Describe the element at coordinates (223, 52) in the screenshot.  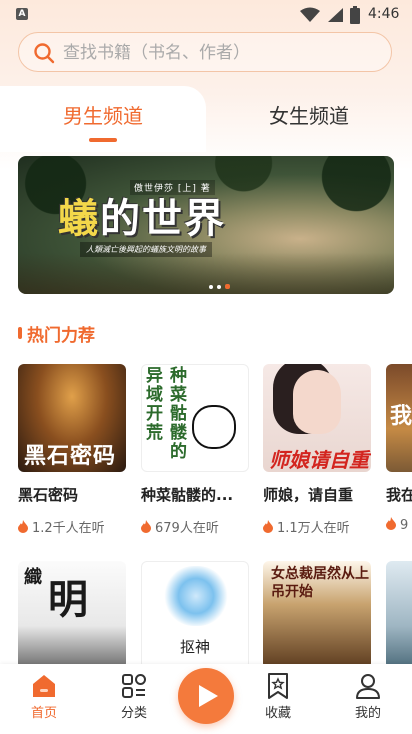
I see `search-input` at that location.